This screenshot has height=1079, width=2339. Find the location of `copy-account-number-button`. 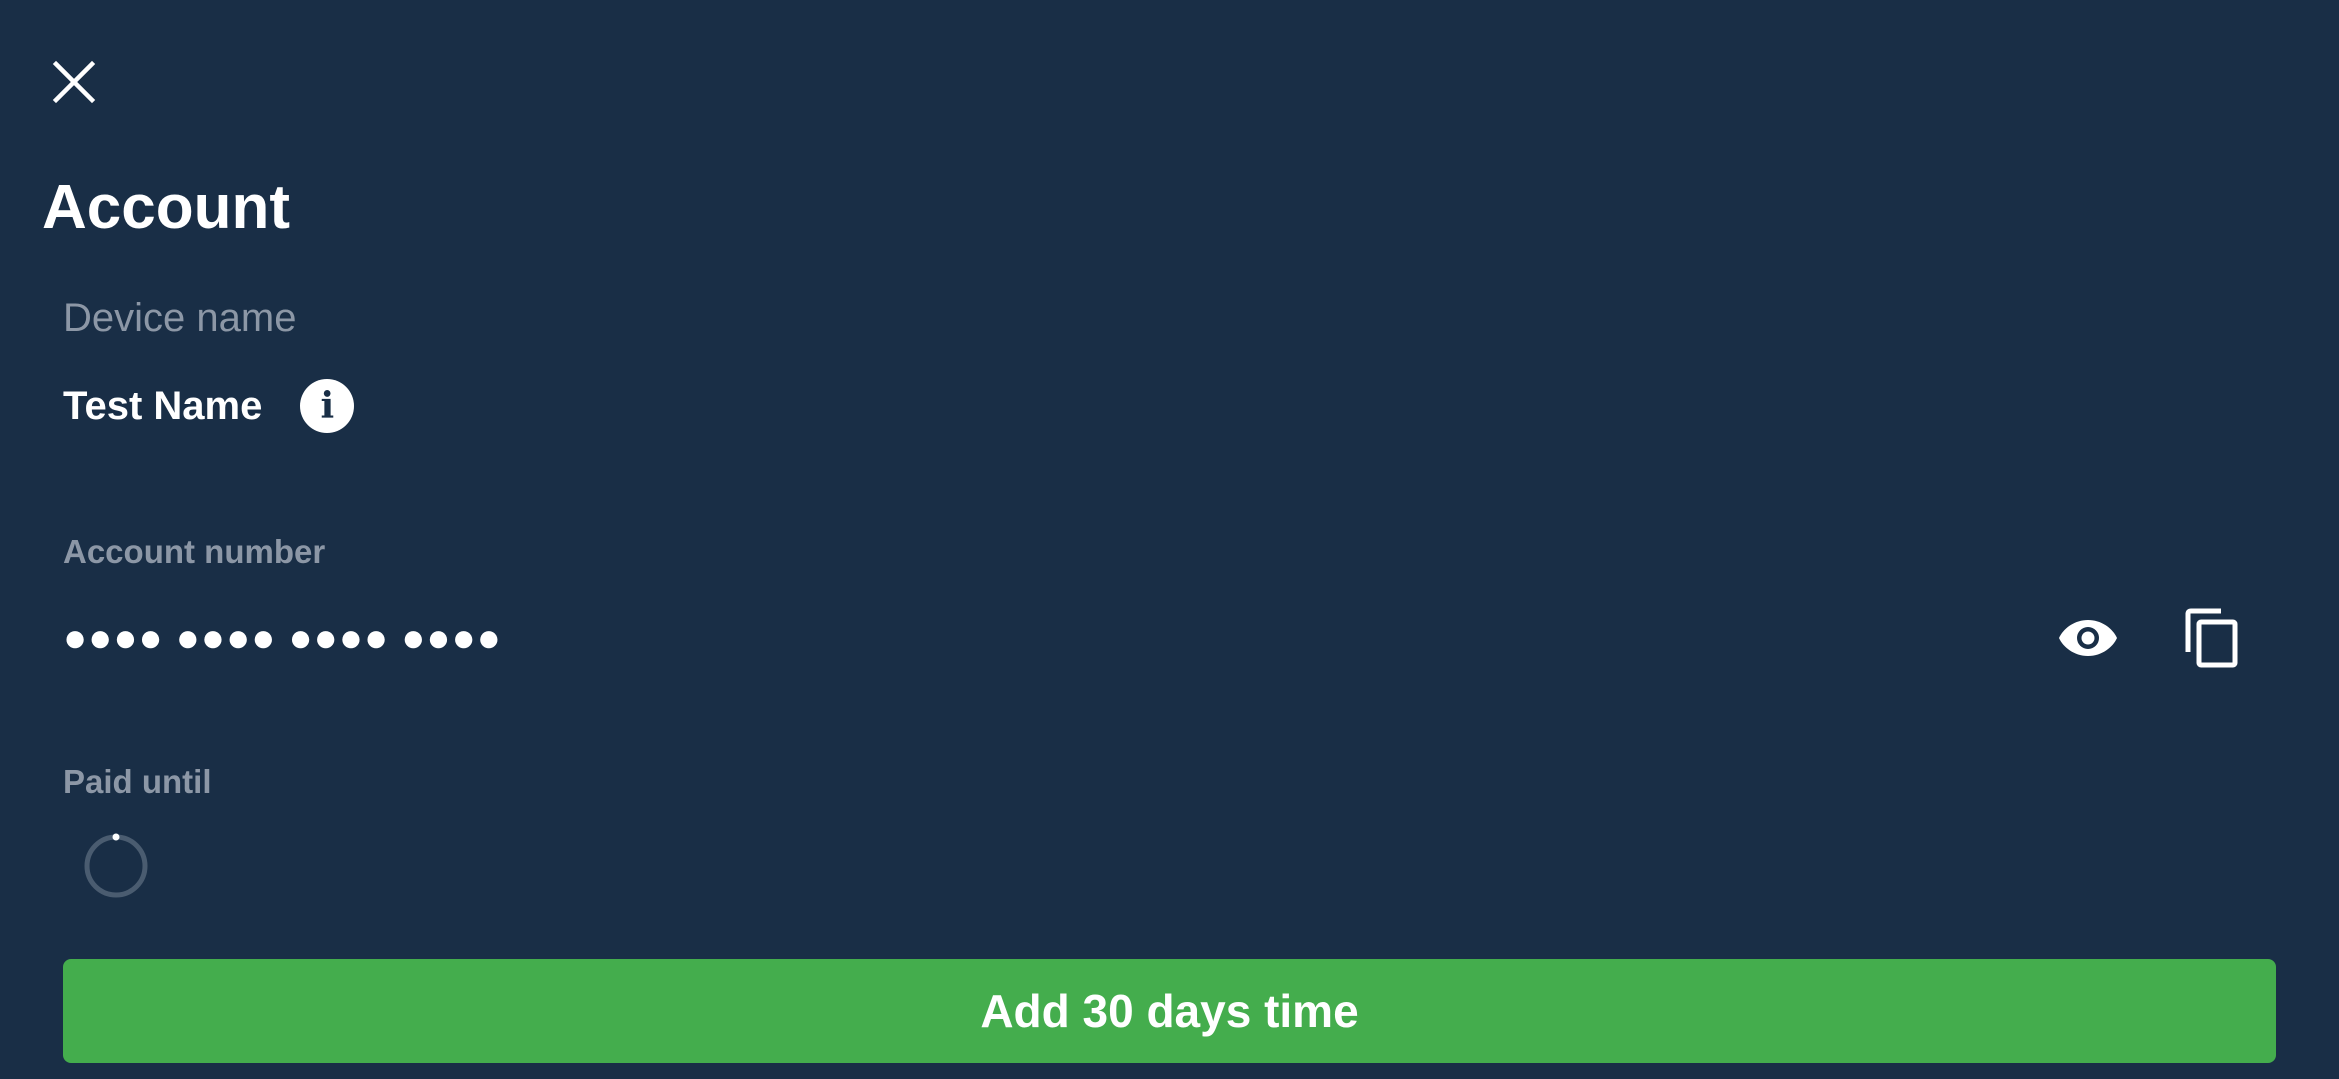

copy-account-number-button is located at coordinates (2212, 638).